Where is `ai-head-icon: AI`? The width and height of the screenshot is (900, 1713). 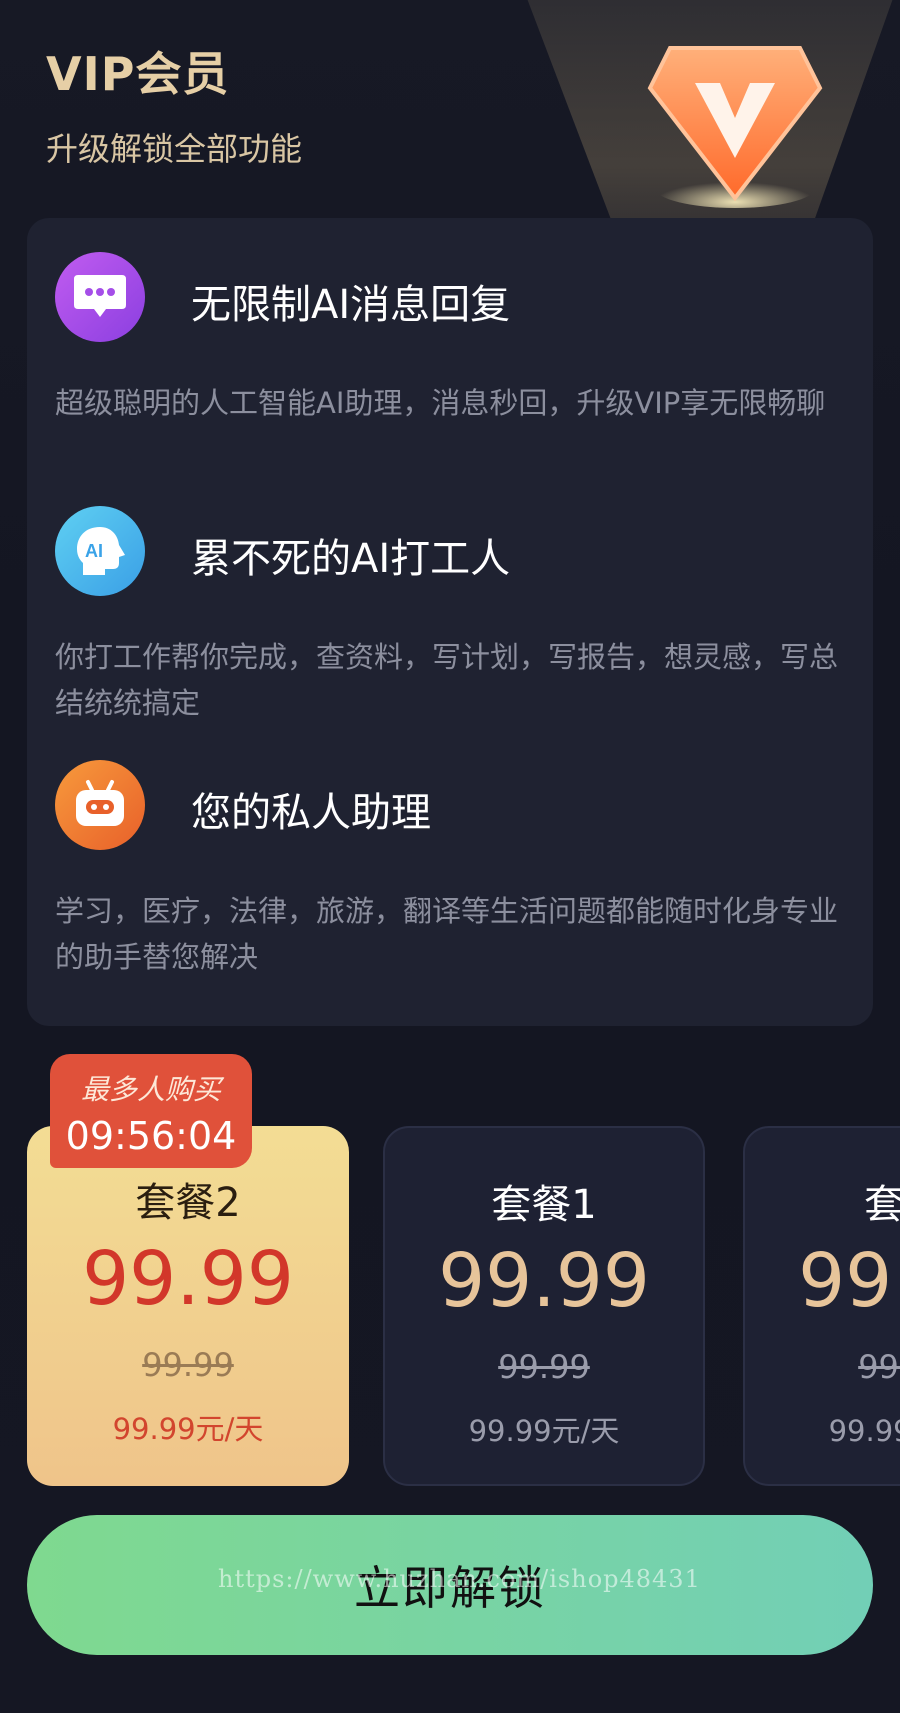 ai-head-icon: AI is located at coordinates (100, 551).